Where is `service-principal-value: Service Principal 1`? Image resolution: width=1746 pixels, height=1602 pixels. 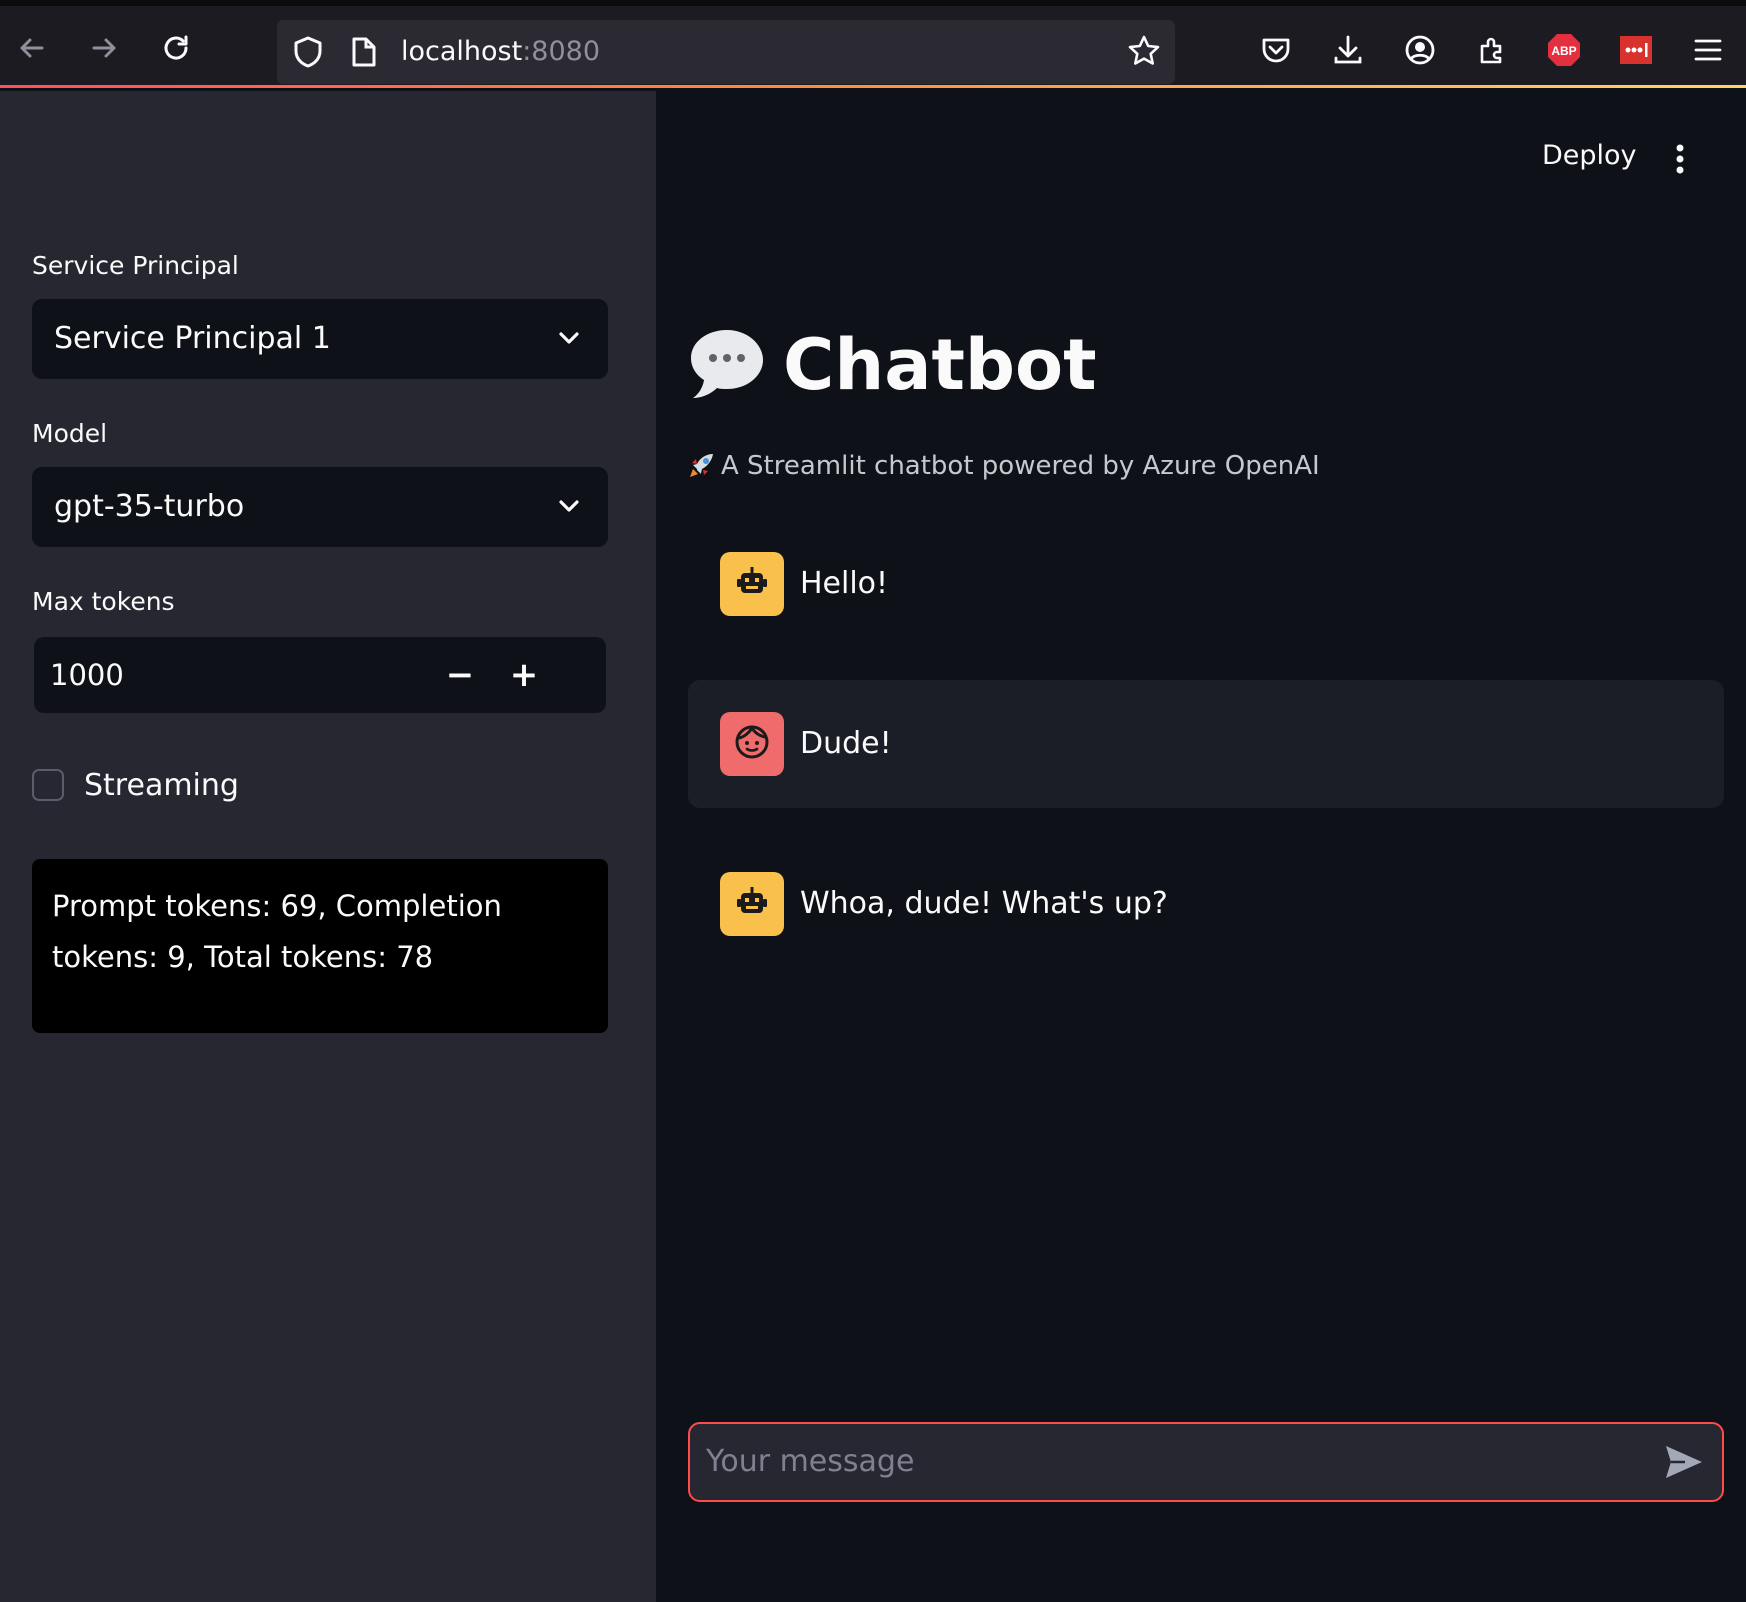
service-principal-value: Service Principal 1 is located at coordinates (192, 338).